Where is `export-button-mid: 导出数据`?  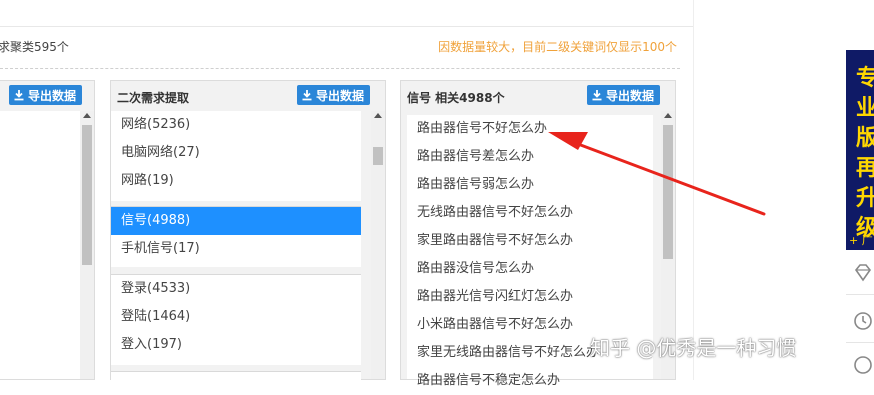
export-button-mid: 导出数据 is located at coordinates (334, 95).